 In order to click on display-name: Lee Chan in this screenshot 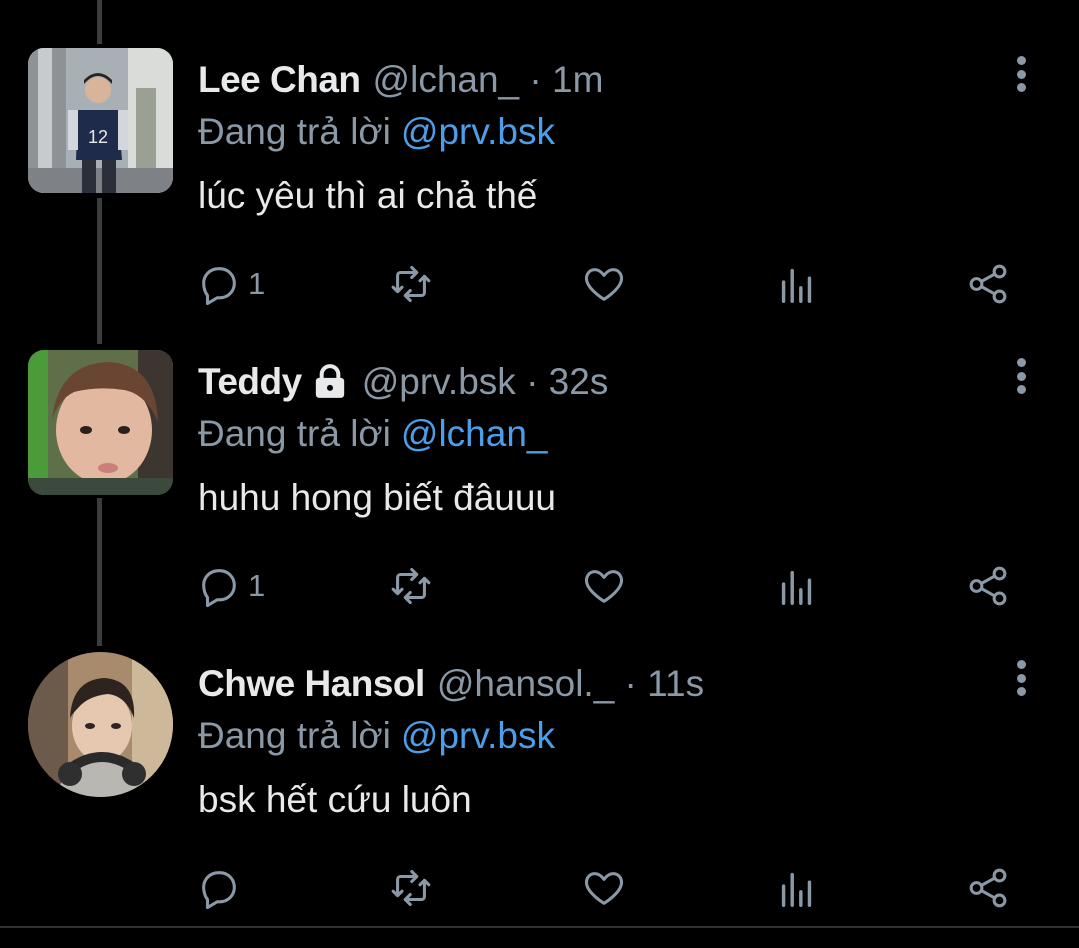, I will do `click(279, 80)`.